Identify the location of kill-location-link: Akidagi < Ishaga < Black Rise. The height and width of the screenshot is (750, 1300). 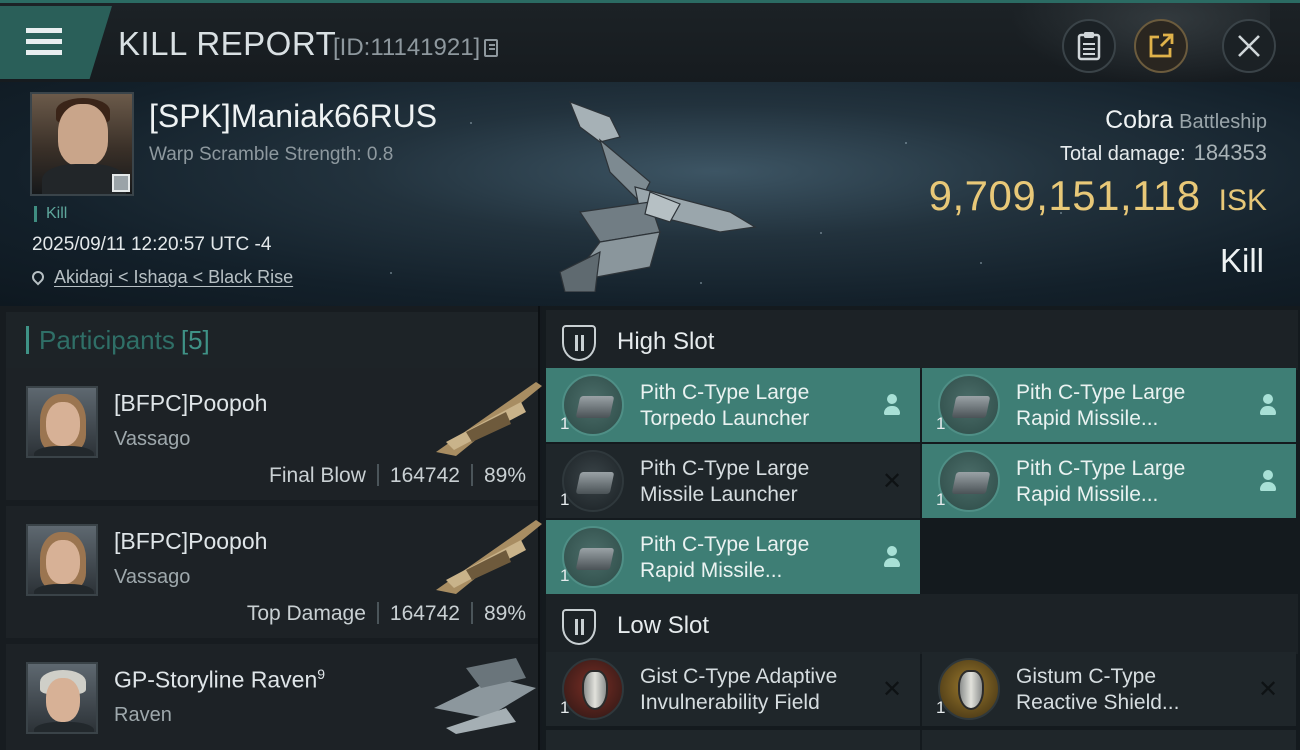
(161, 277).